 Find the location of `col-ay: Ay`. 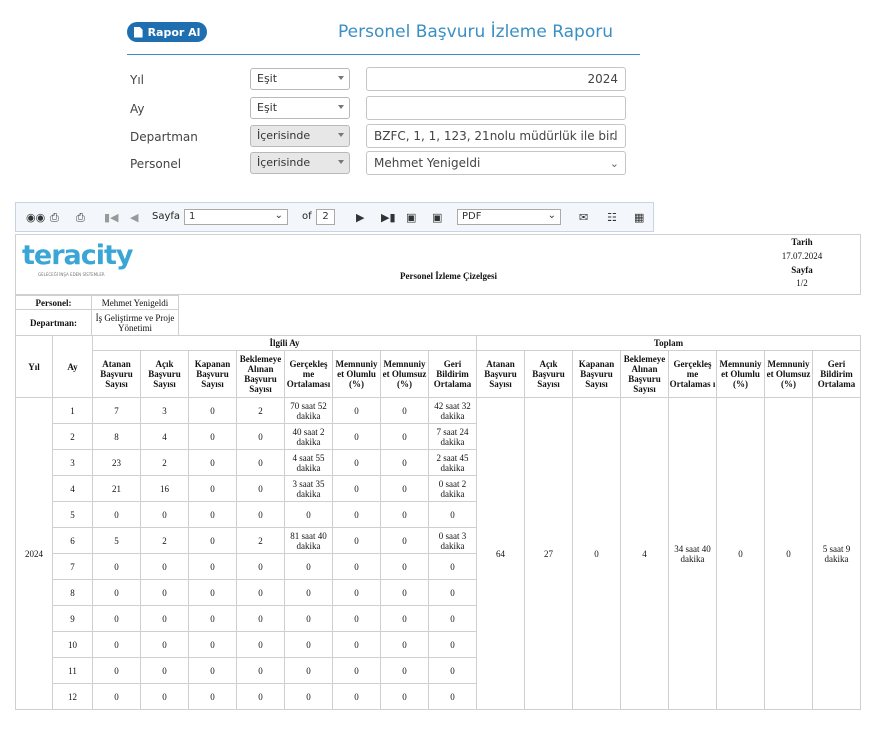

col-ay: Ay is located at coordinates (72, 366).